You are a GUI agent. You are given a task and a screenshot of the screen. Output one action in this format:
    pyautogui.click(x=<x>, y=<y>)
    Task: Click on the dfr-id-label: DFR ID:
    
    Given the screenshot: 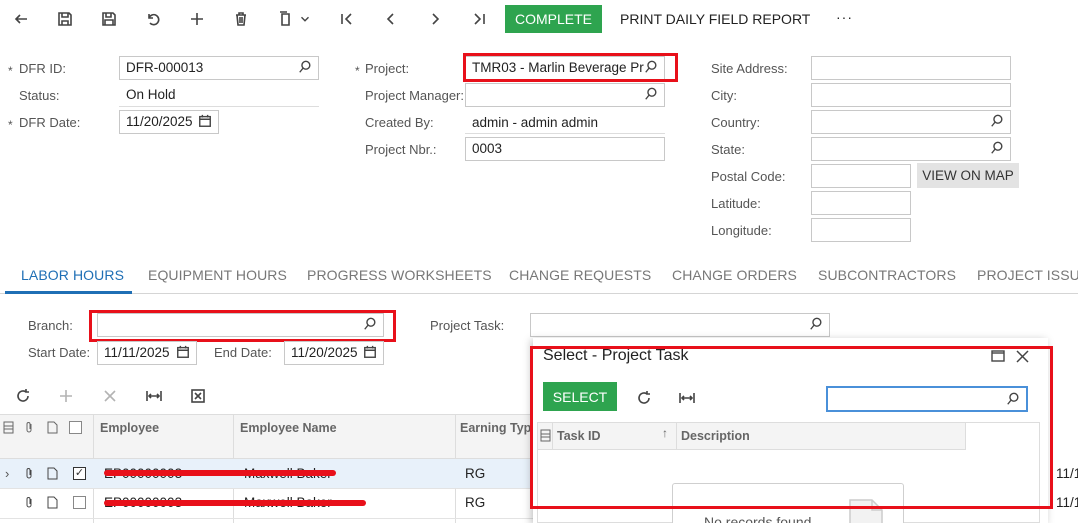 What is the action you would take?
    pyautogui.click(x=42, y=68)
    